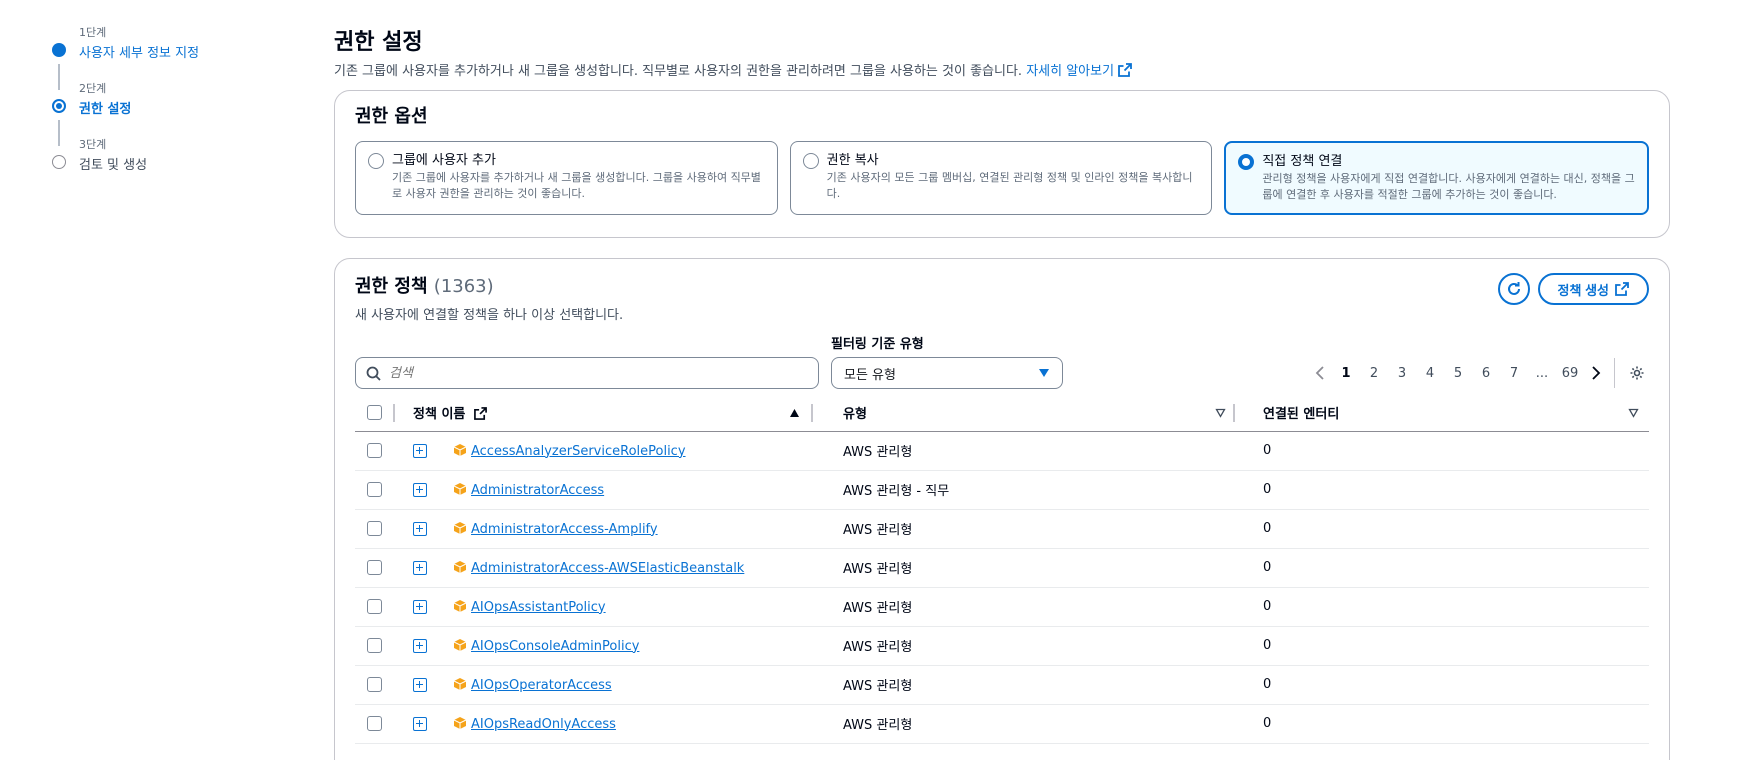  What do you see at coordinates (564, 529) in the screenshot?
I see `policy-link: AdministratorAccess-Amplify` at bounding box center [564, 529].